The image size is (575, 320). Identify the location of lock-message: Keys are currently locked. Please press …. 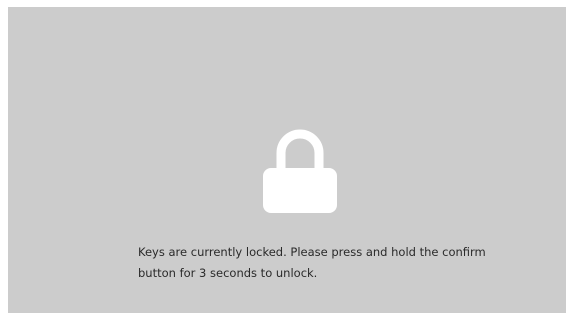
(338, 263).